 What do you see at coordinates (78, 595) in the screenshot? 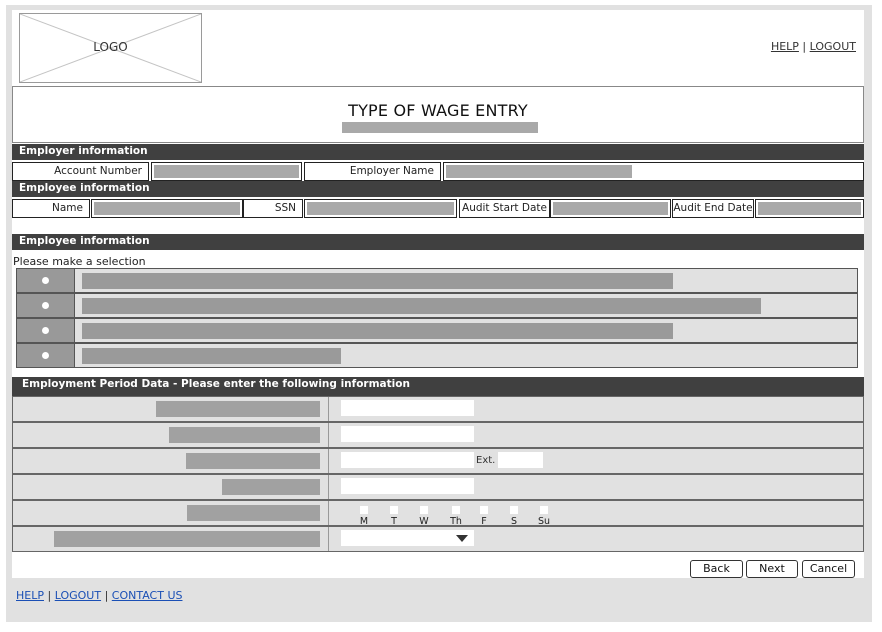
I see `footer-logout-link: LOGOUT` at bounding box center [78, 595].